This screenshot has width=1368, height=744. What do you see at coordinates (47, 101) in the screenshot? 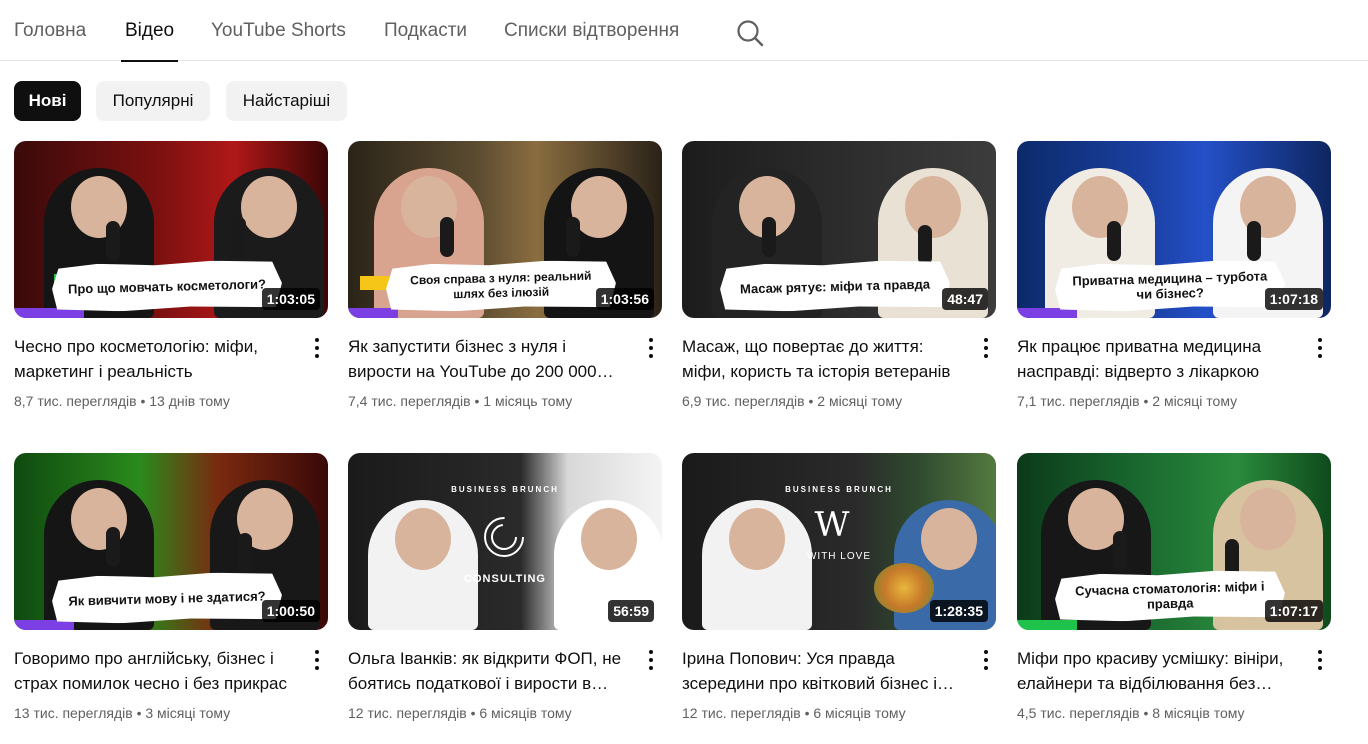
I see `chip-newest: Нові` at bounding box center [47, 101].